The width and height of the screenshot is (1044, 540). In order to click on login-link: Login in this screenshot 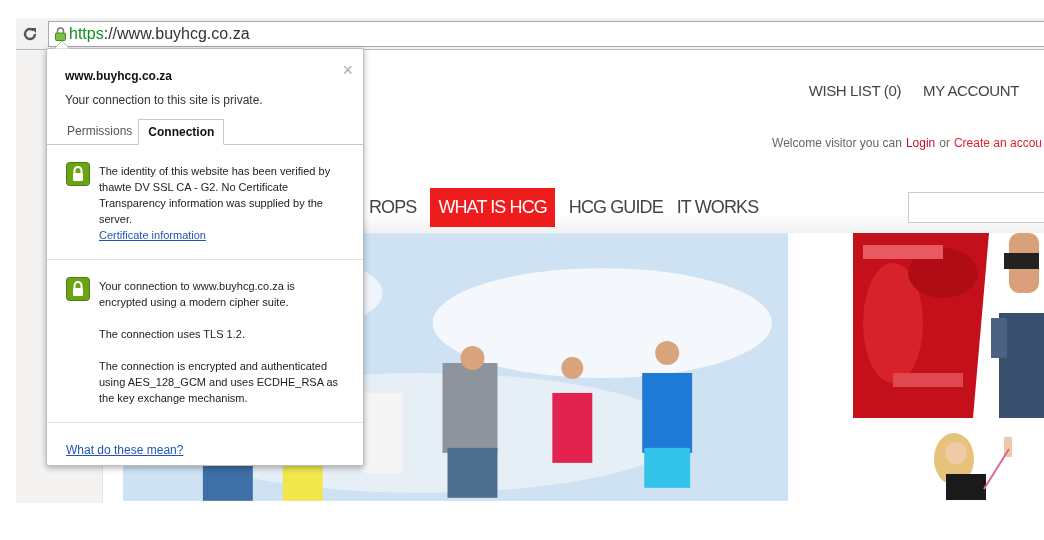, I will do `click(920, 142)`.